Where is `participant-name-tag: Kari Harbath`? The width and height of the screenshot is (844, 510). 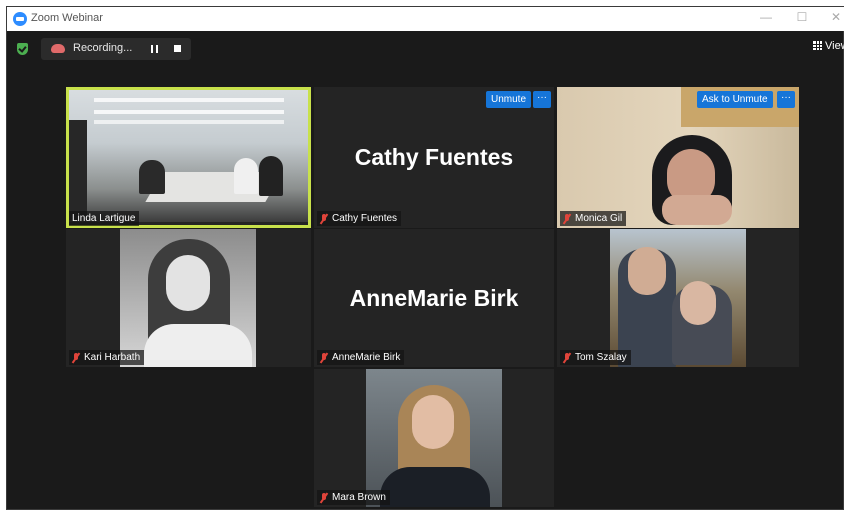 participant-name-tag: Kari Harbath is located at coordinates (107, 357).